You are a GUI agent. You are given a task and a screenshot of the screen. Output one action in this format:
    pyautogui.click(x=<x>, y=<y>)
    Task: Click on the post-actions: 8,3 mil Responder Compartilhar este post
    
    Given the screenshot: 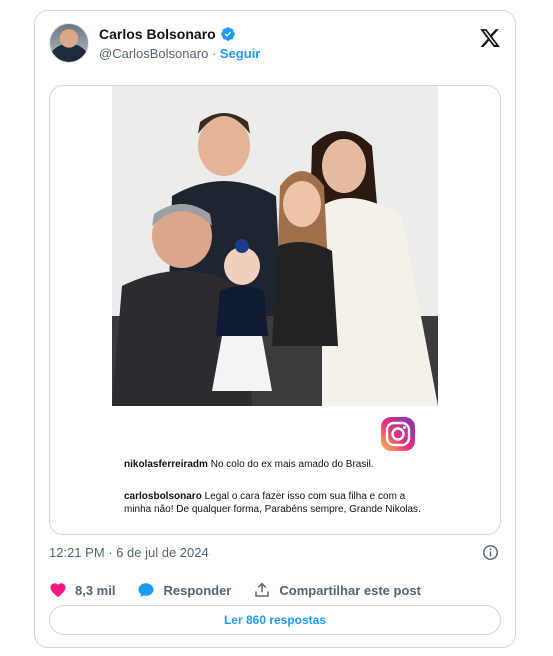 What is the action you would take?
    pyautogui.click(x=246, y=590)
    